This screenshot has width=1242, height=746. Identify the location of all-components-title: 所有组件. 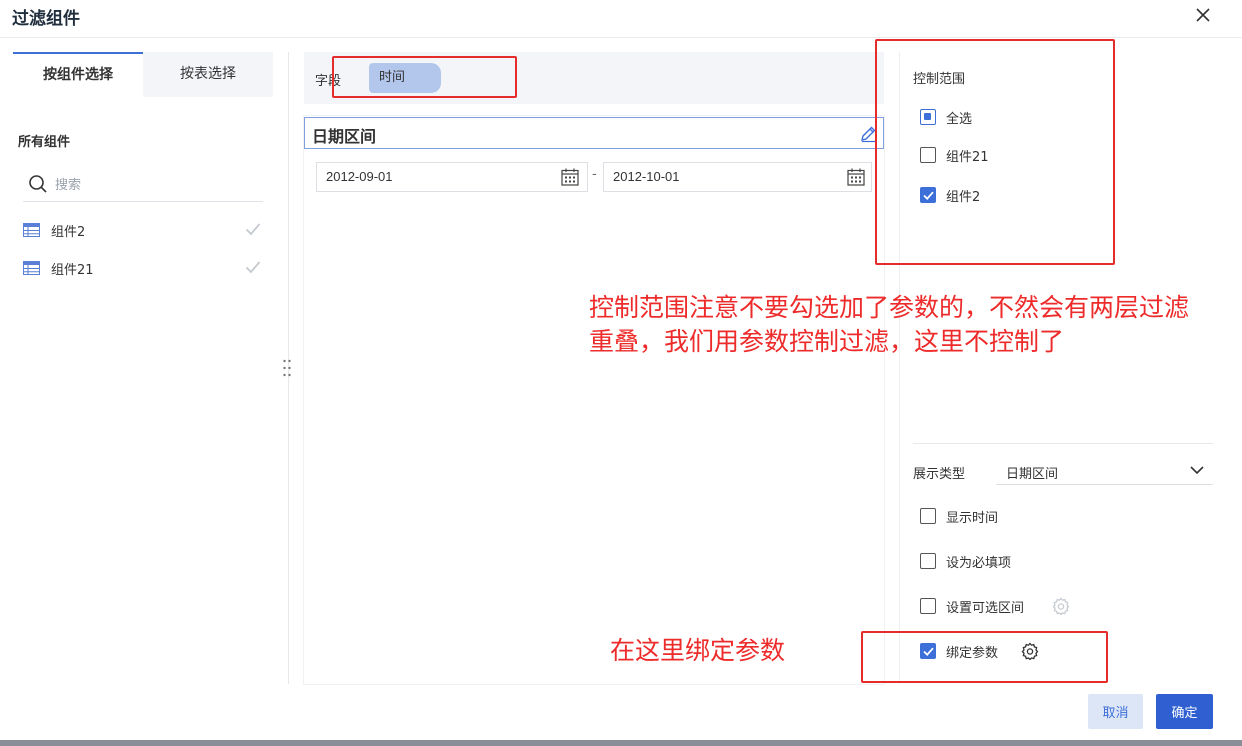
(44, 142).